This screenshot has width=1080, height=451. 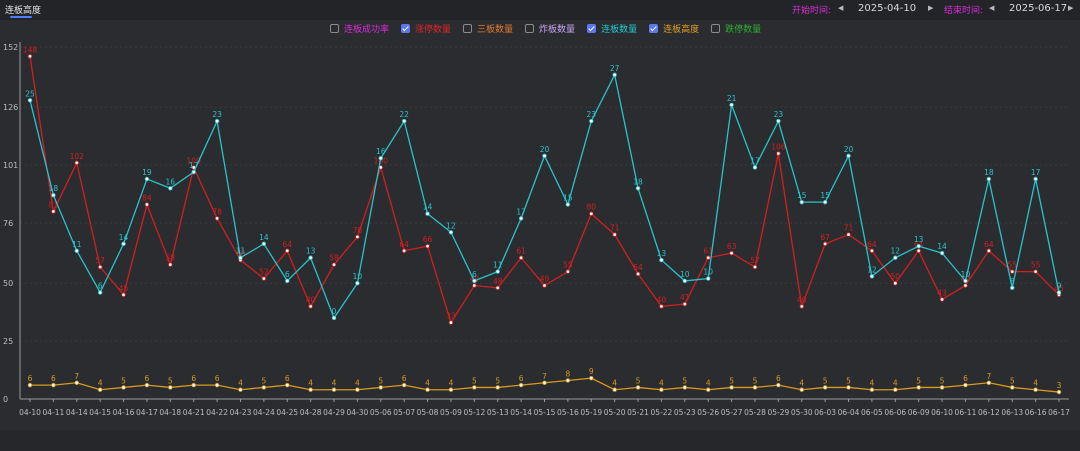 What do you see at coordinates (732, 246) in the screenshot?
I see `data-label: 63` at bounding box center [732, 246].